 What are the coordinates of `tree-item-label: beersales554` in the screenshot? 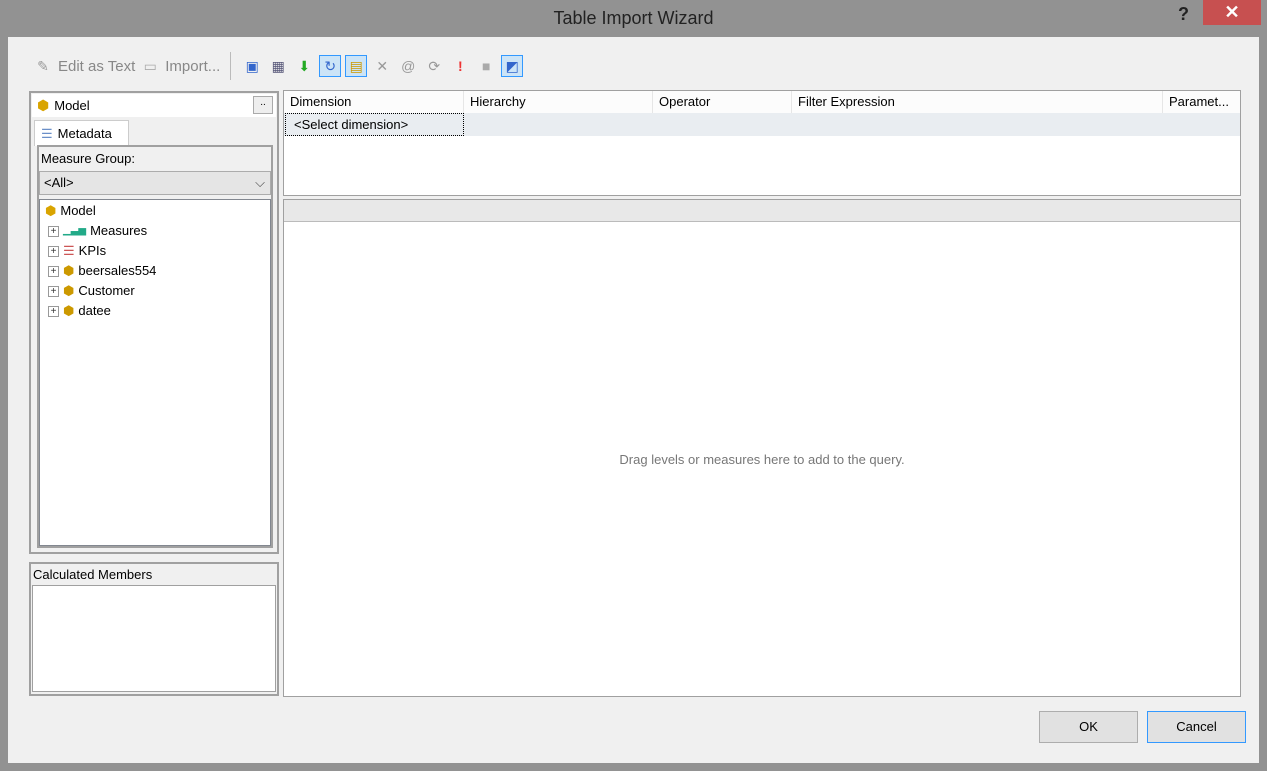 It's located at (117, 270).